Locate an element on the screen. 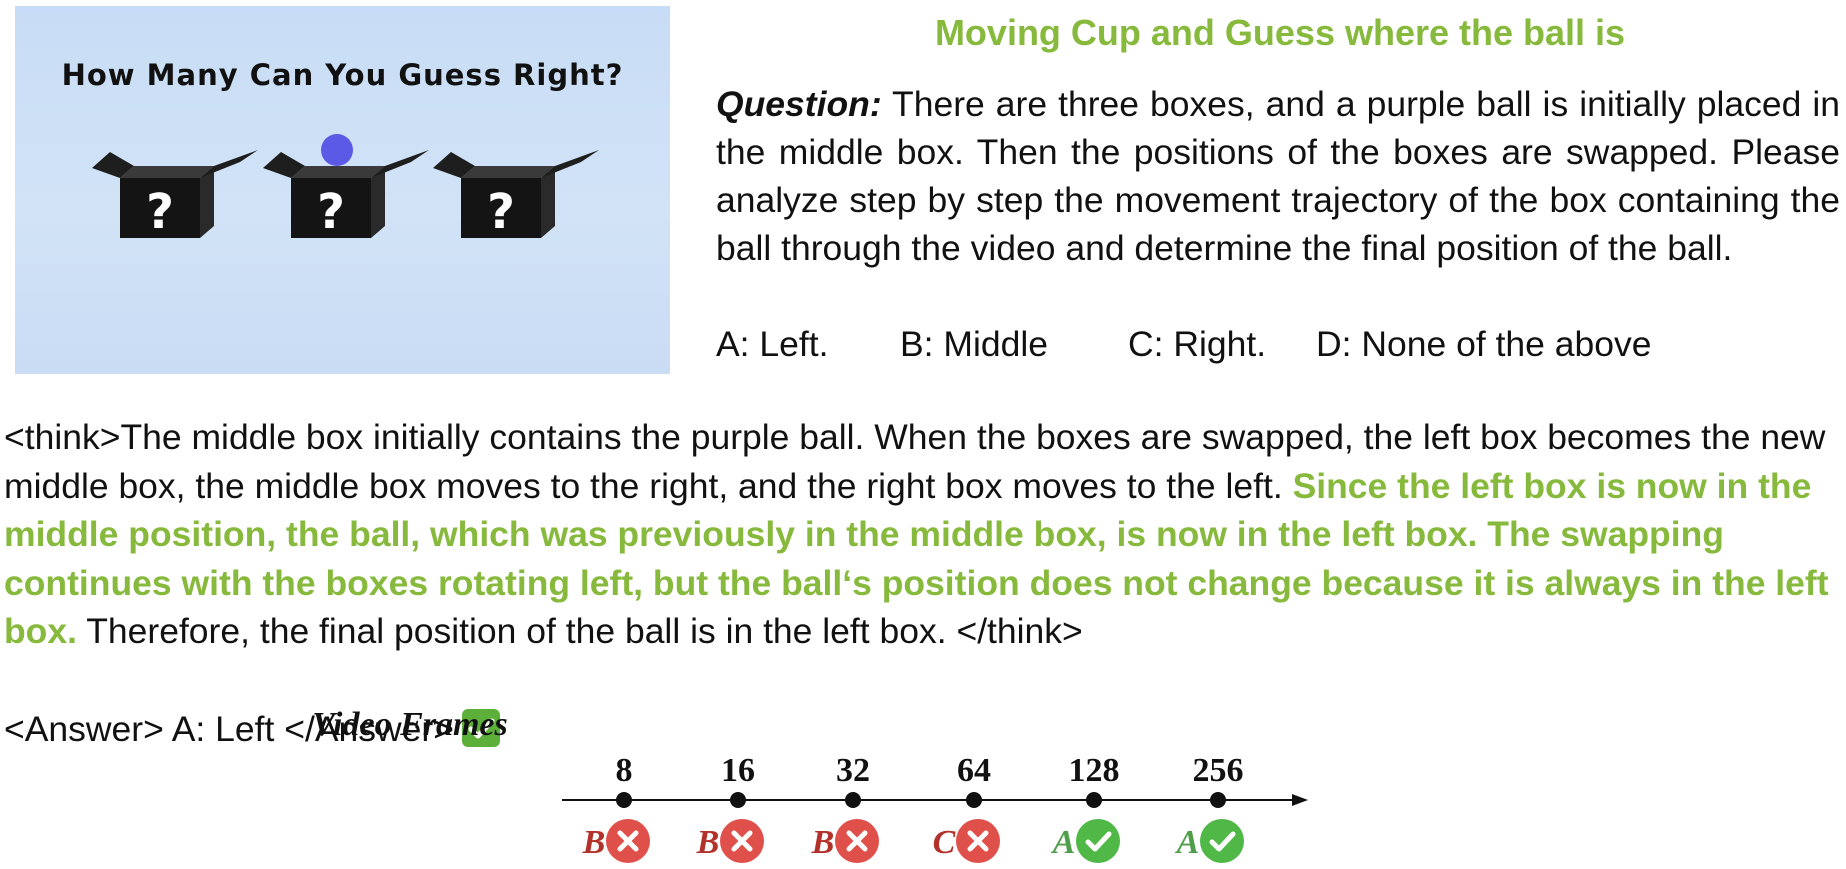  question-label: Question: is located at coordinates (799, 104).